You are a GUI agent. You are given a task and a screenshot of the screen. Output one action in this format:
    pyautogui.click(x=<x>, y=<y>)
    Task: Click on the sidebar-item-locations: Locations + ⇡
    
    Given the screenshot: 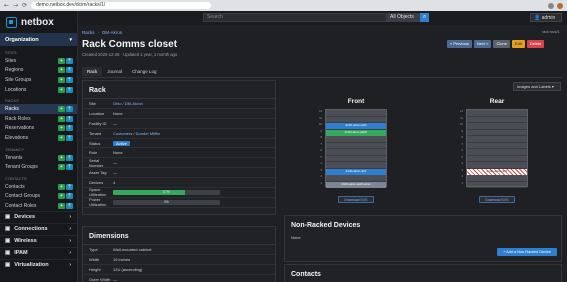 What is the action you would take?
    pyautogui.click(x=38, y=90)
    